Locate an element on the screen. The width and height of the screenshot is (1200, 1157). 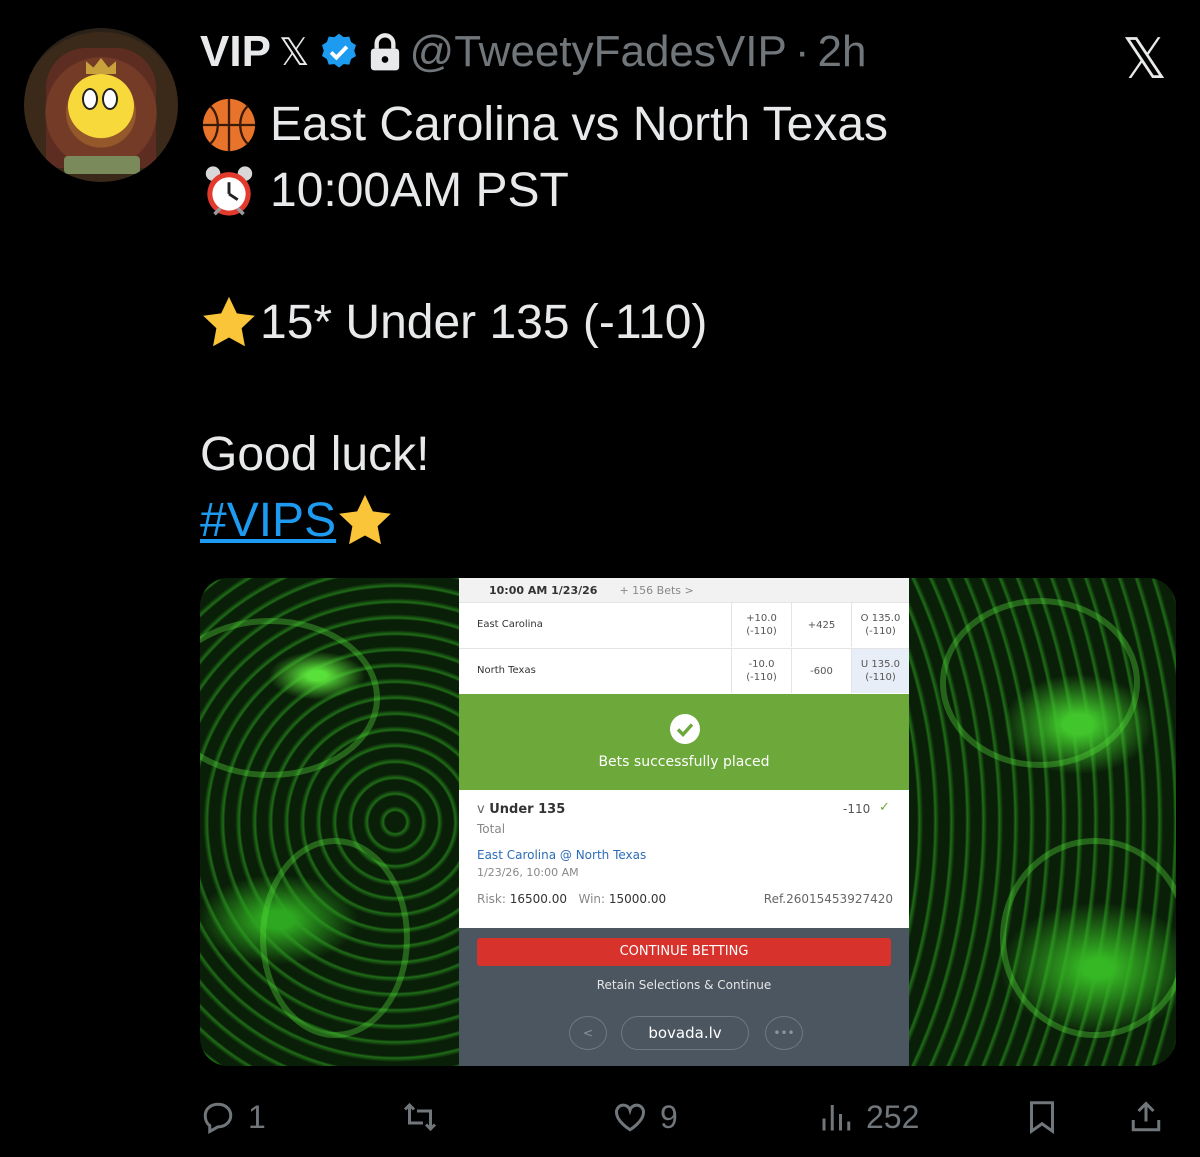
hashtag-line: #VIPS is located at coordinates (544, 521).